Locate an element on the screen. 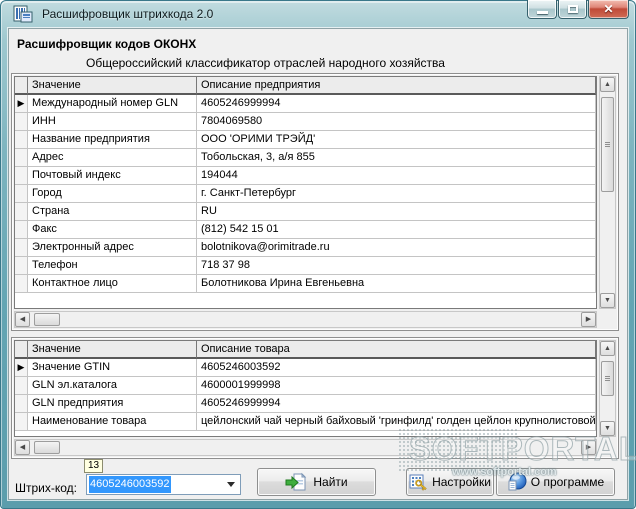  grid-cell-label: Значение GTIN is located at coordinates (112, 368).